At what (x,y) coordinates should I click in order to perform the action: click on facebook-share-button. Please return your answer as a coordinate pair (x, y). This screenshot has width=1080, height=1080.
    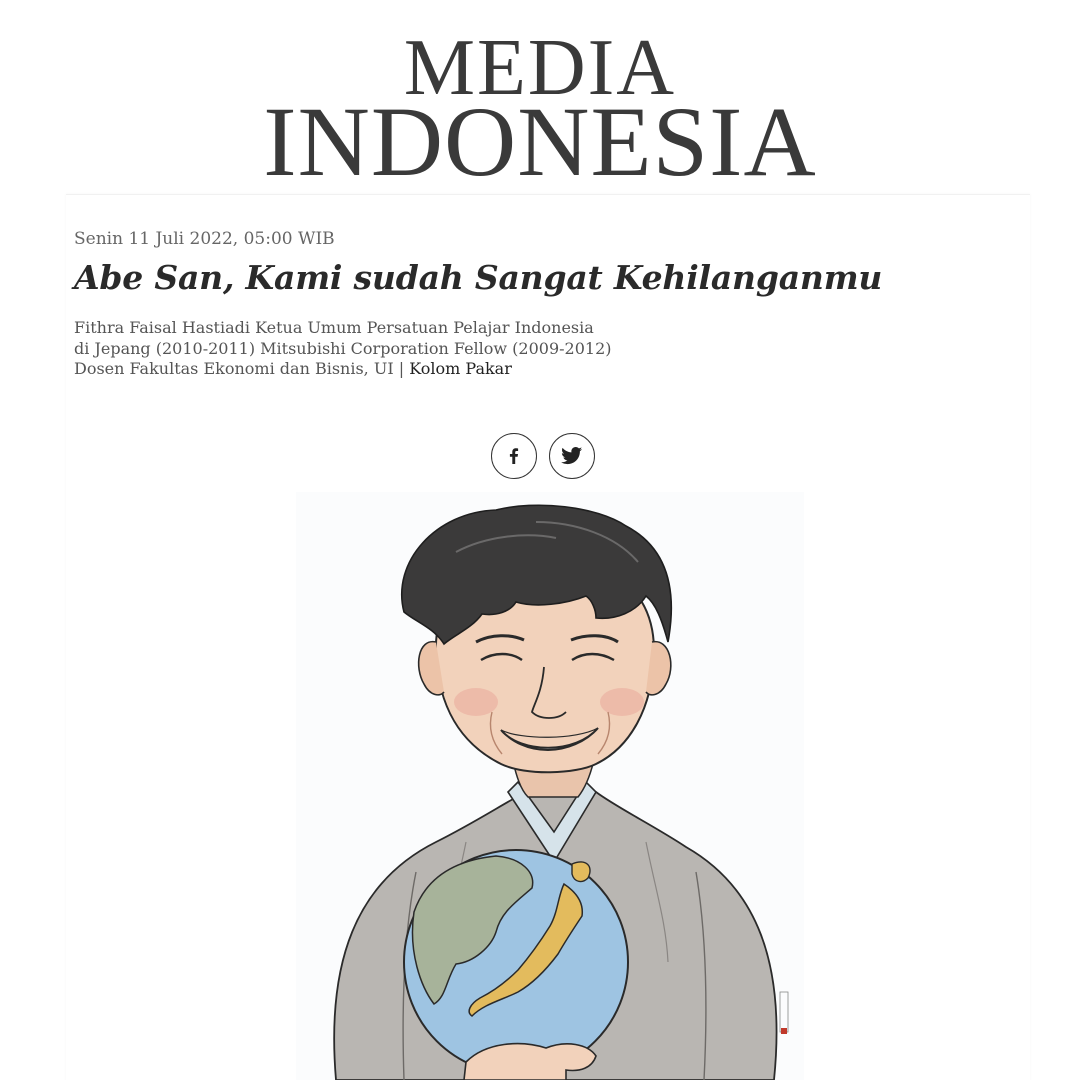
    Looking at the image, I should click on (514, 456).